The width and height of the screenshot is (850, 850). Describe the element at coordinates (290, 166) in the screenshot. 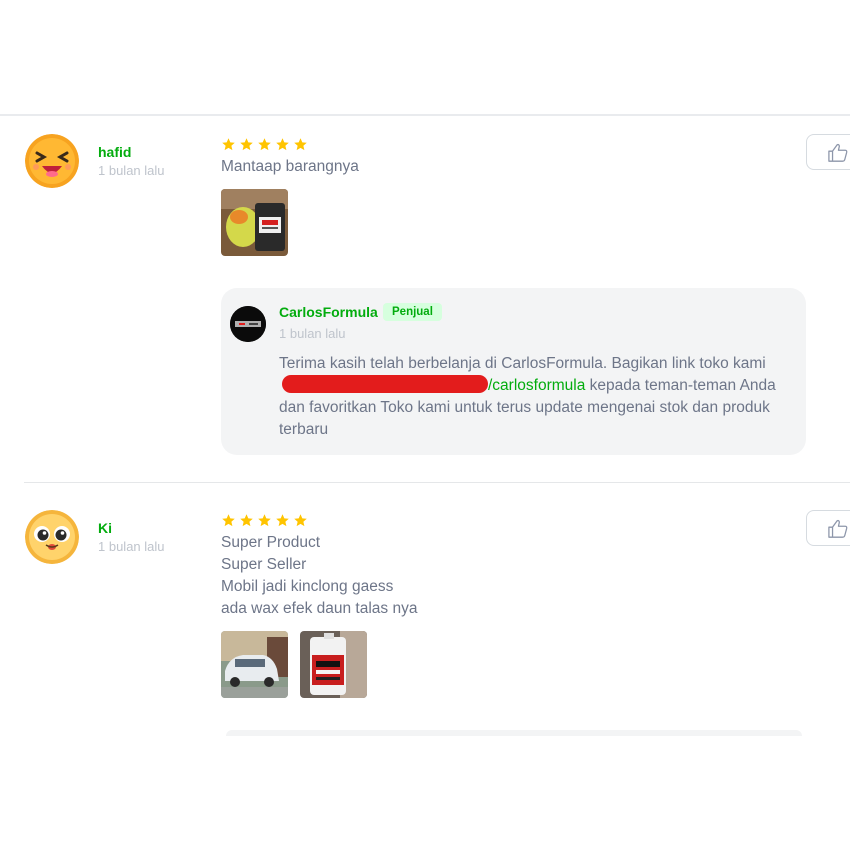

I see `review-text-line: Mantaap barangnya` at that location.